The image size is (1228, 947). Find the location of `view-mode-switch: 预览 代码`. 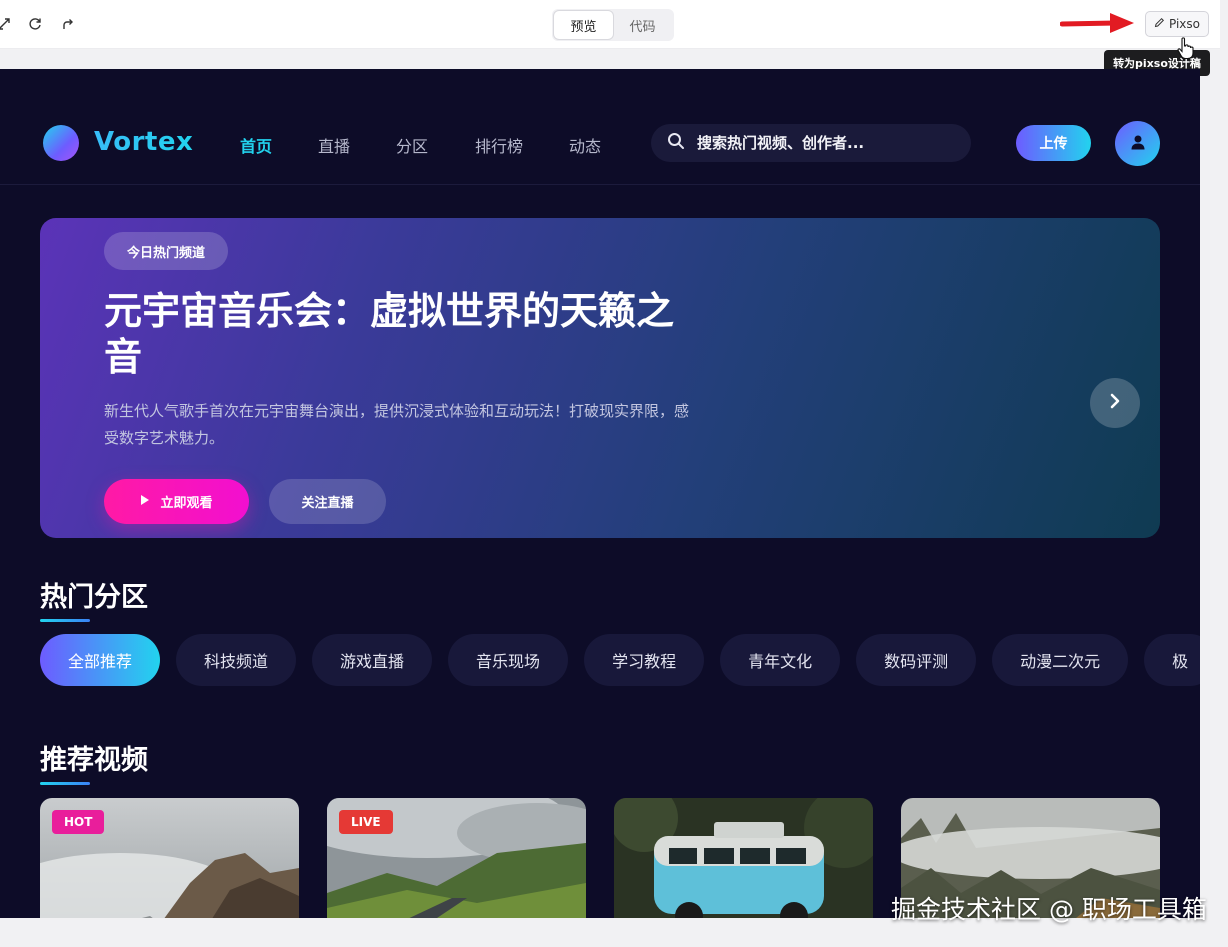

view-mode-switch: 预览 代码 is located at coordinates (613, 25).